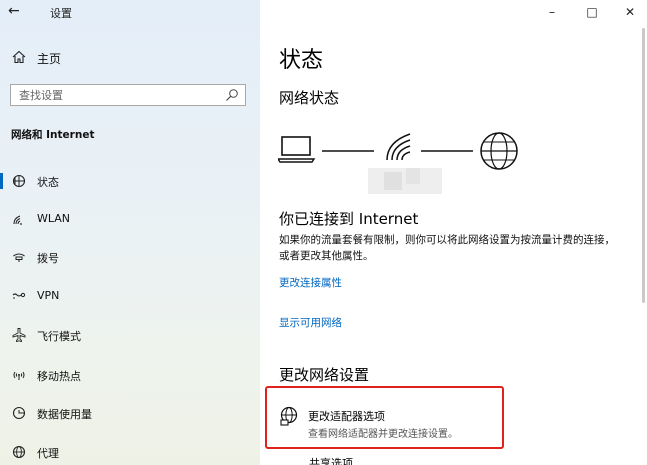 The height and width of the screenshot is (465, 647). I want to click on laptop-icon, so click(297, 149).